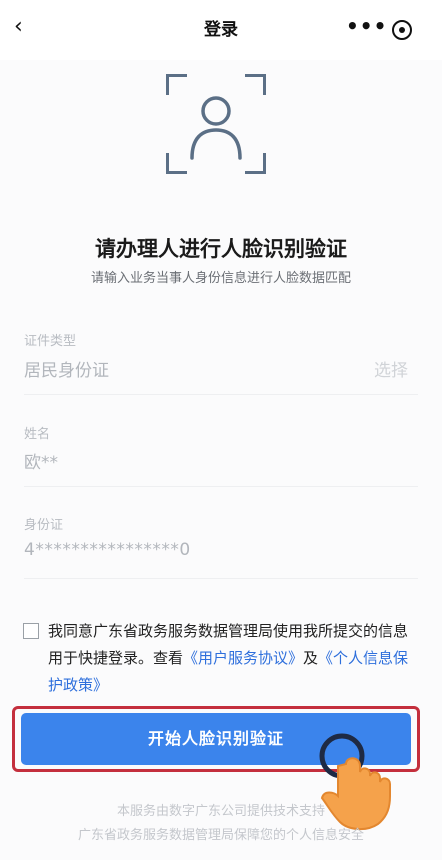  I want to click on face-frame-icon, so click(216, 124).